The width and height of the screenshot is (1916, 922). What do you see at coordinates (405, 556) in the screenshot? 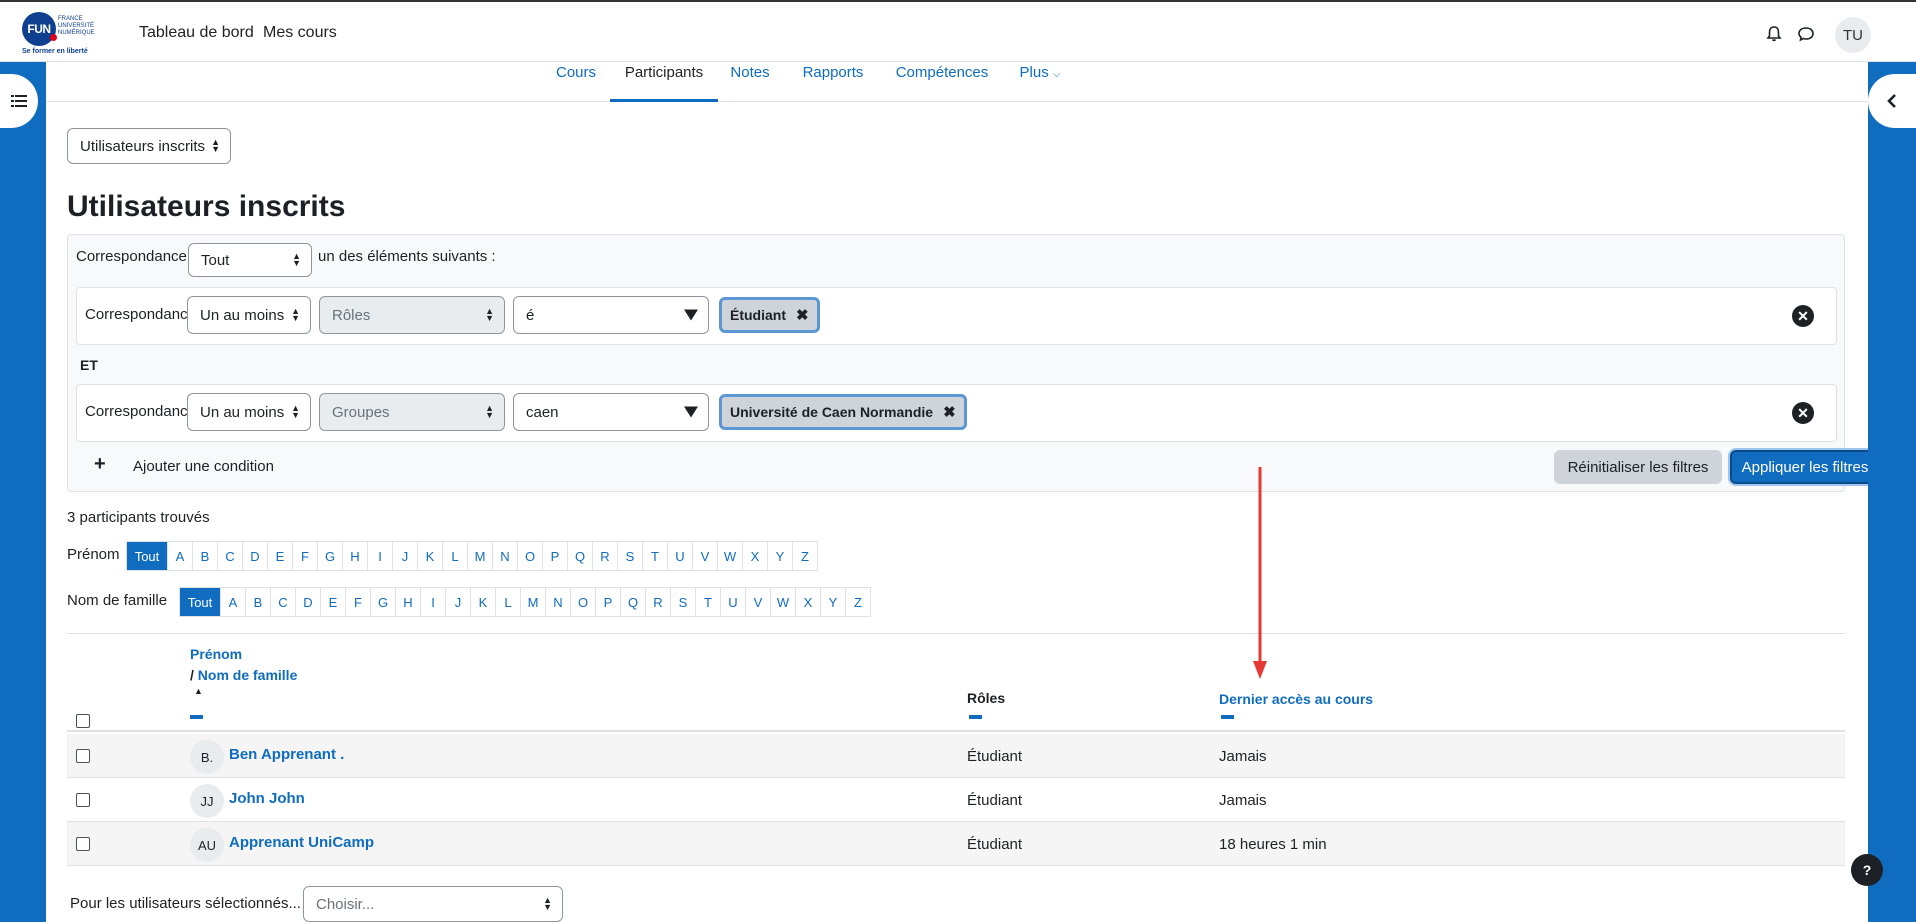
I see `initial-letter: J` at bounding box center [405, 556].